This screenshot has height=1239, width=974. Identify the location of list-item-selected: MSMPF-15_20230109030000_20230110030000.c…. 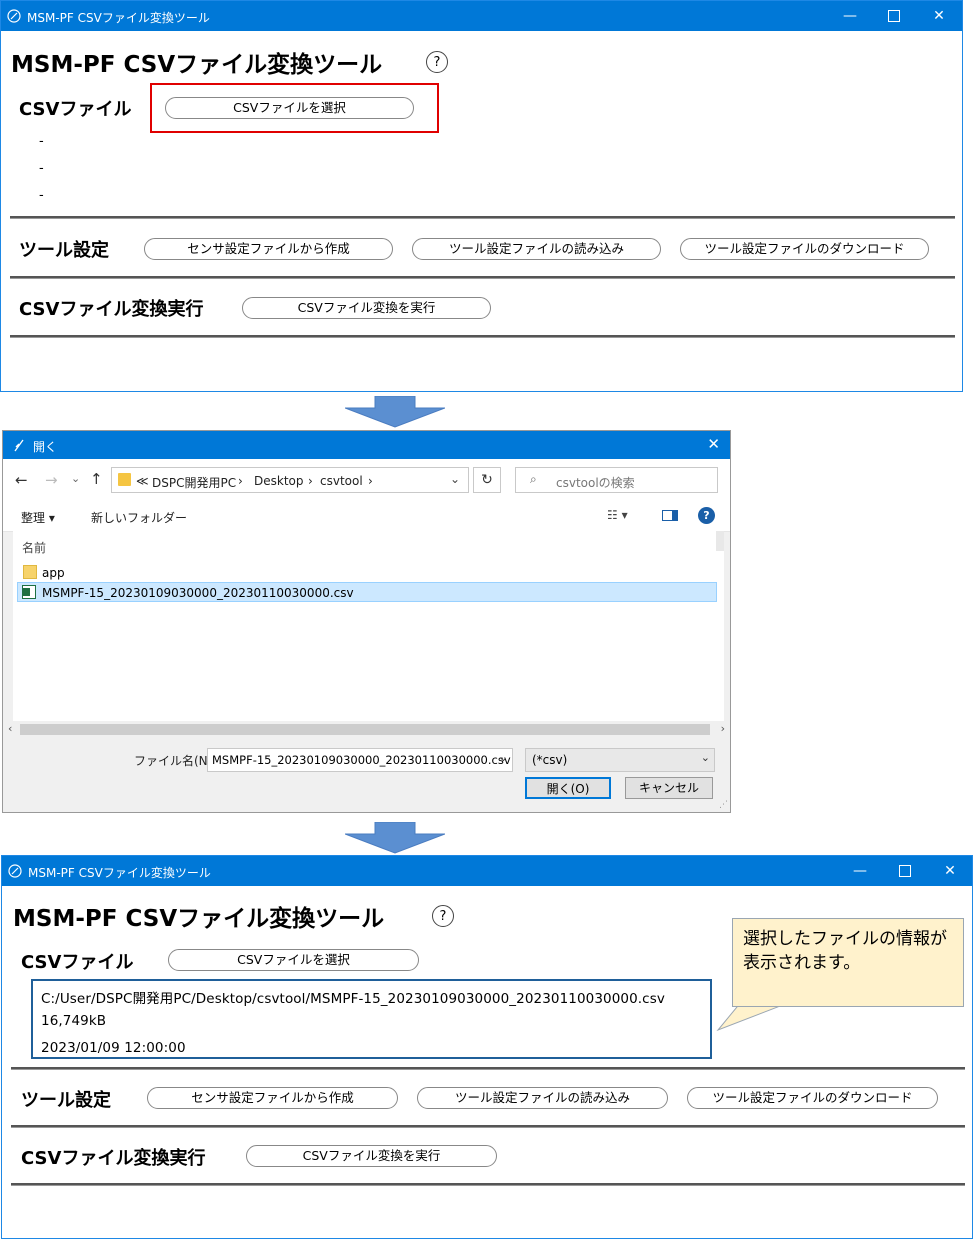
(367, 592).